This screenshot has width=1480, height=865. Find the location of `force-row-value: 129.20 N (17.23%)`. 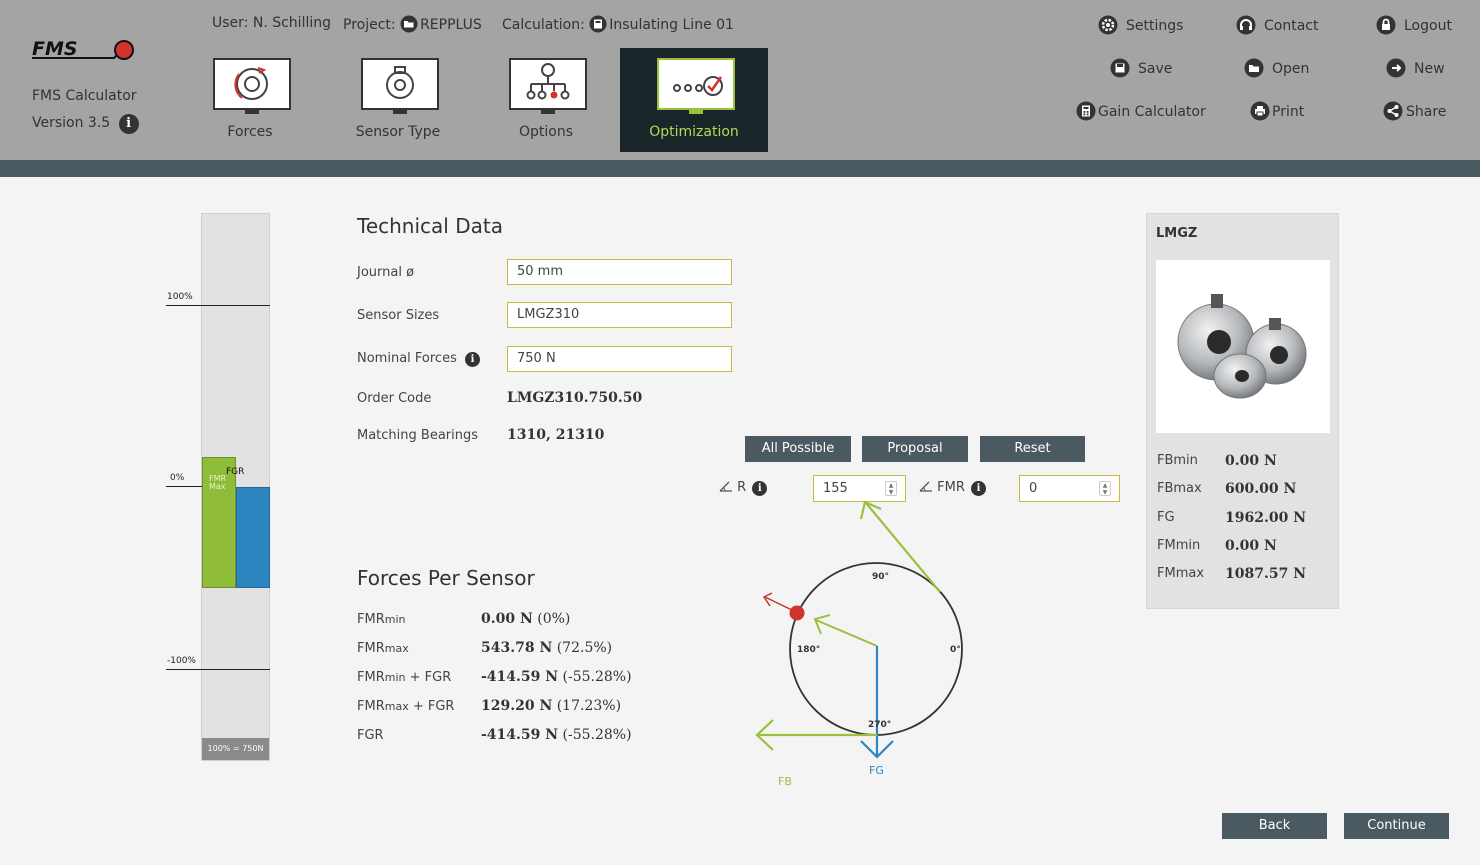

force-row-value: 129.20 N (17.23%) is located at coordinates (551, 706).